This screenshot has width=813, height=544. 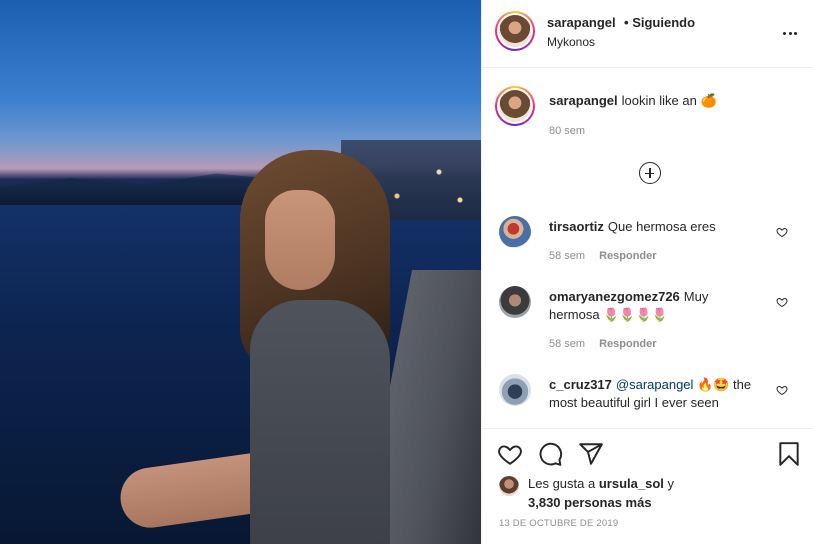 I want to click on comment-text: omaryanezgomez726 Muy hermosa 🌷🌷🌷🌷, so click(x=629, y=305).